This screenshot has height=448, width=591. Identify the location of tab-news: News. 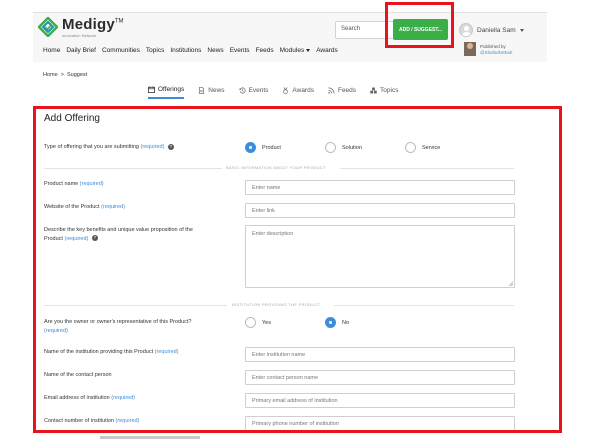
(211, 92).